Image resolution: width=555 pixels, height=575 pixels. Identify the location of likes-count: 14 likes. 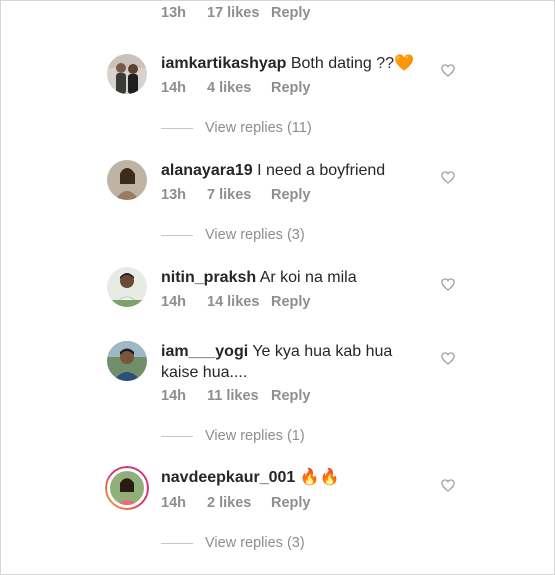
(239, 302).